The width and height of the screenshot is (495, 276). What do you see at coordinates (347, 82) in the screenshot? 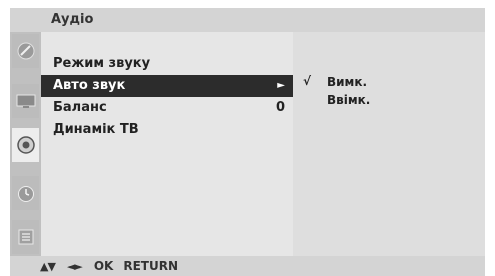
I see `submenu-option-label: Вимк.` at bounding box center [347, 82].